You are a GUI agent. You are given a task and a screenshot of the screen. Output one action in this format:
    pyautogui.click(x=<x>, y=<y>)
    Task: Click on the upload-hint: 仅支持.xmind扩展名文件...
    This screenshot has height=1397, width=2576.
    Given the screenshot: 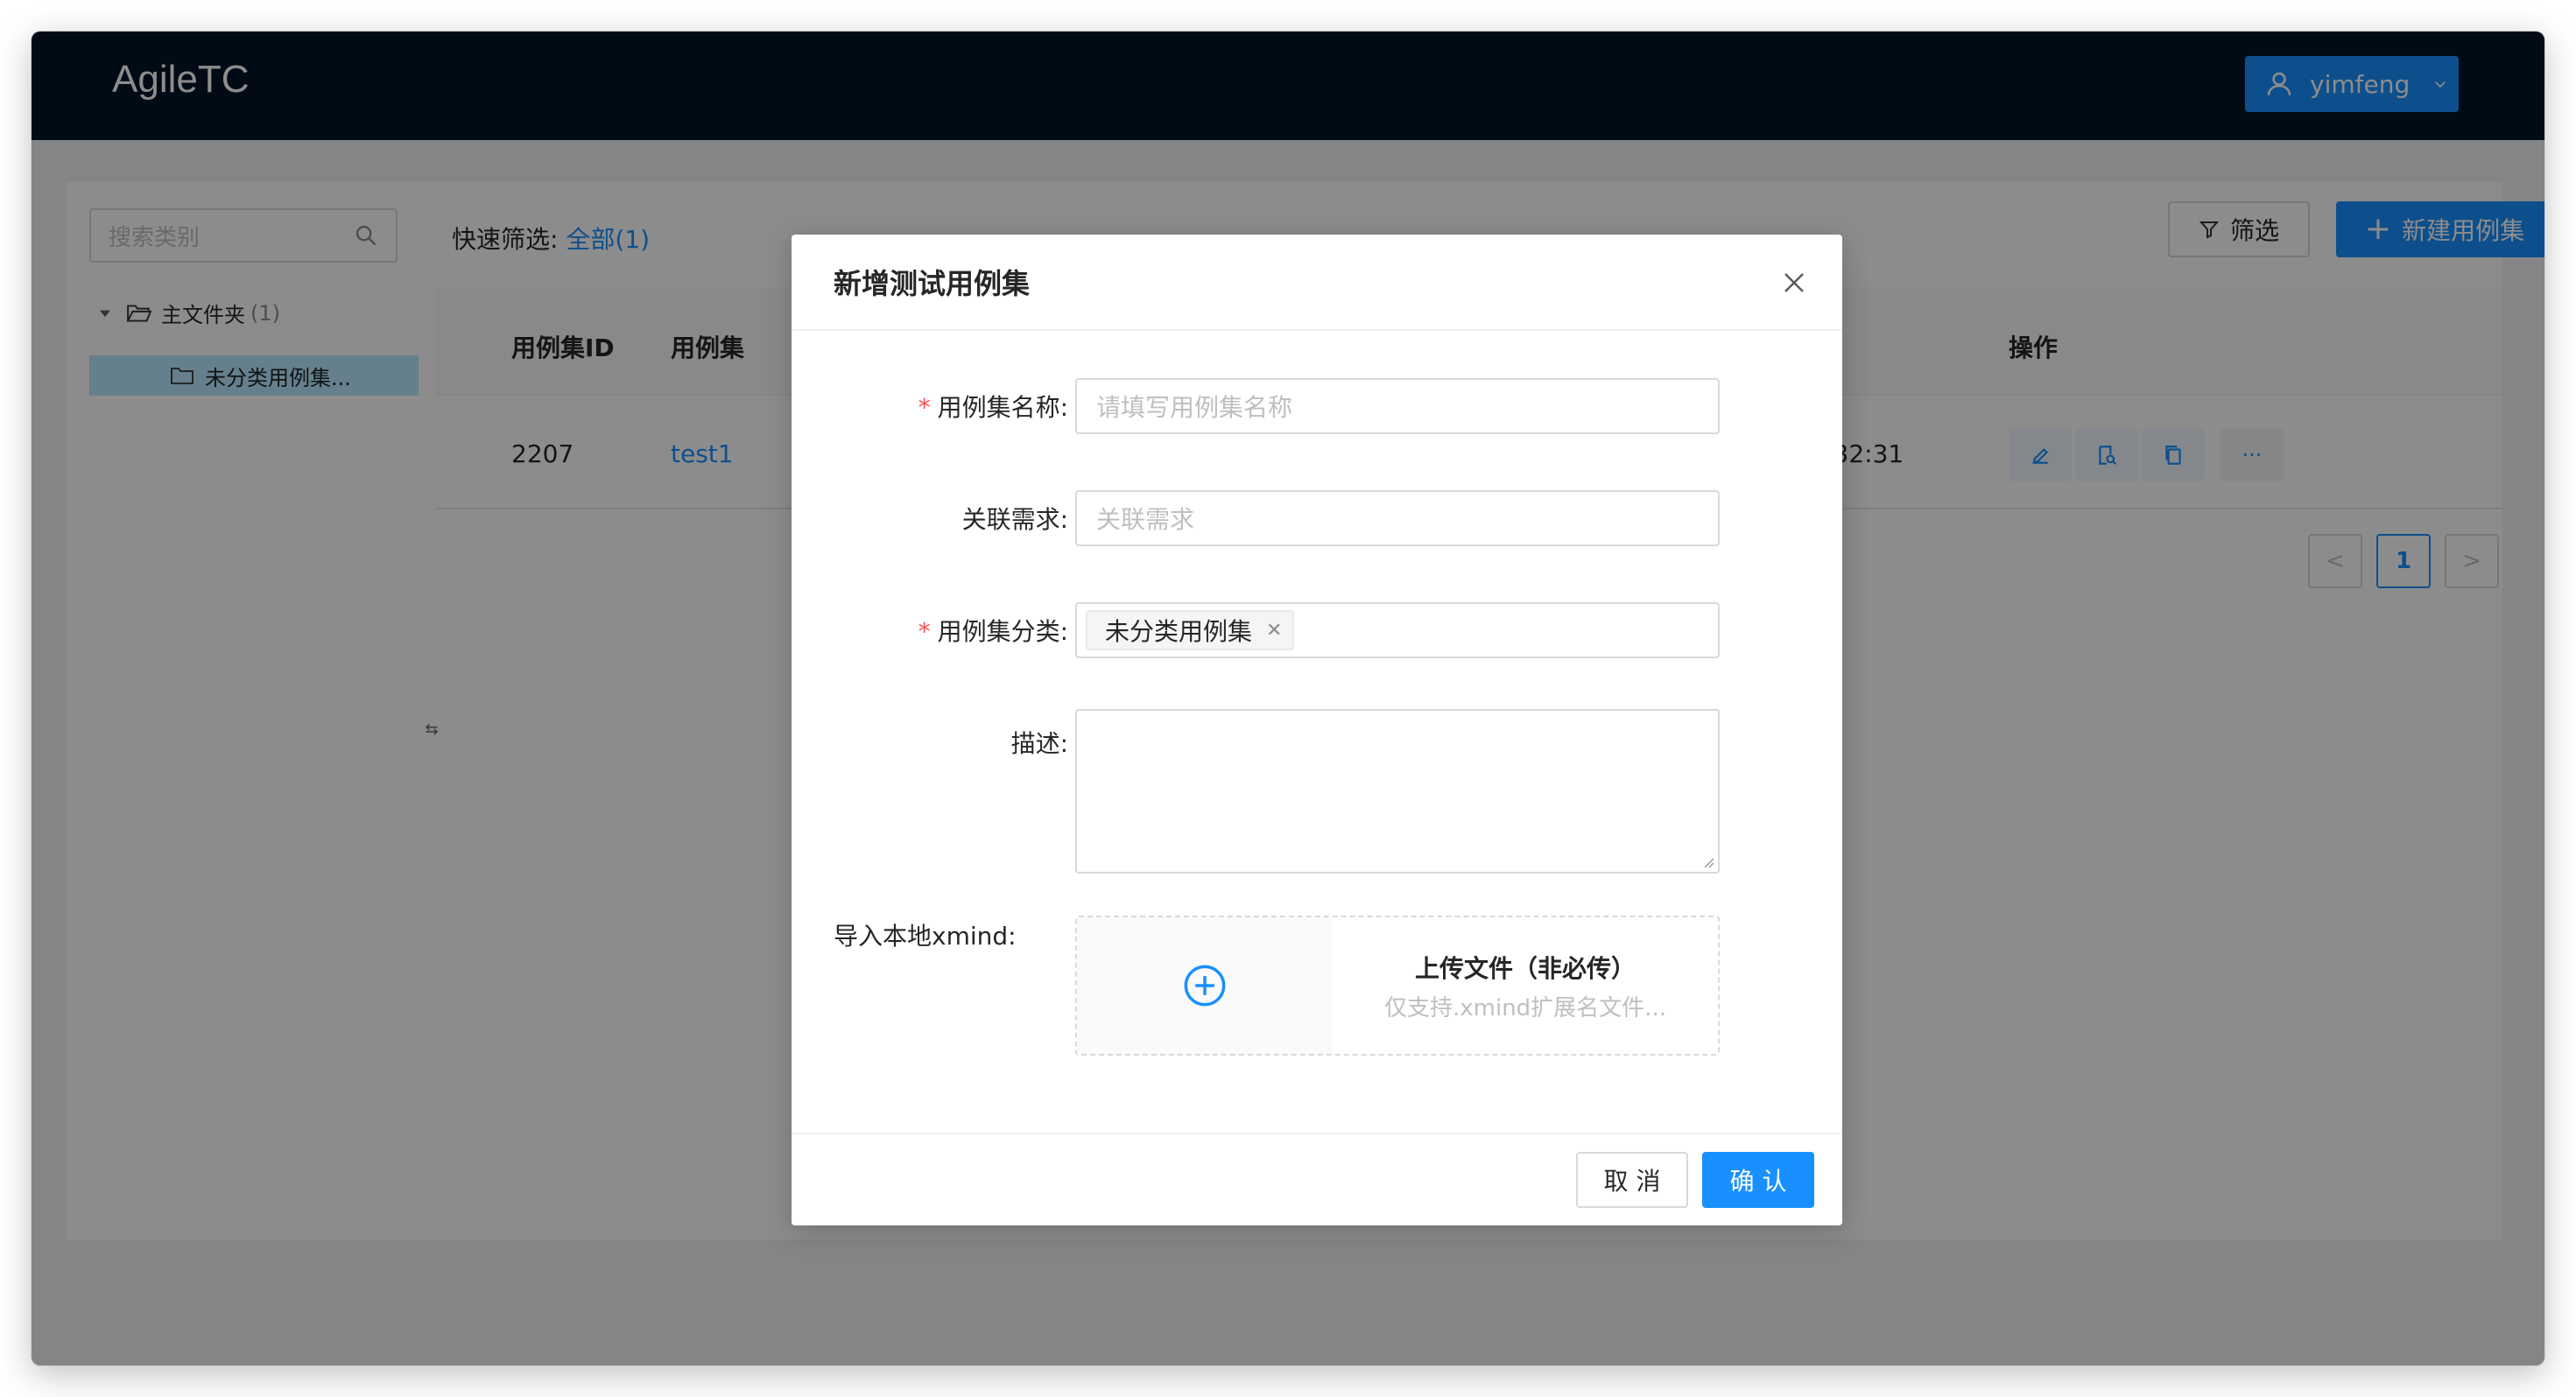 What is the action you would take?
    pyautogui.click(x=1525, y=1007)
    